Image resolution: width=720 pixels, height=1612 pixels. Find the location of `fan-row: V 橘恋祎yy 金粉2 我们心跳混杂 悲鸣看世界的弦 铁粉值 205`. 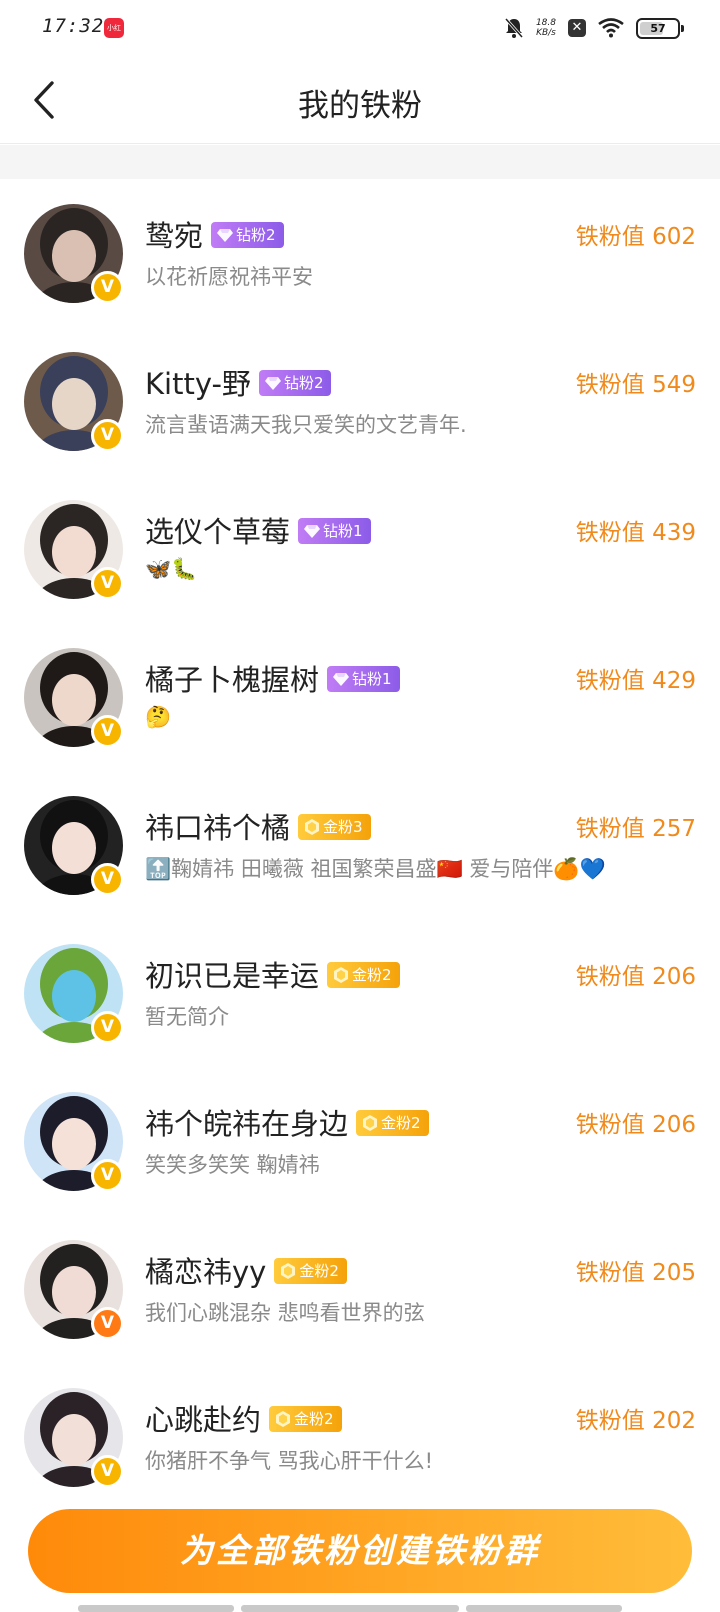

fan-row: V 橘恋祎yy 金粉2 我们心跳混杂 悲鸣看世界的弦 铁粉值 205 is located at coordinates (360, 1289).